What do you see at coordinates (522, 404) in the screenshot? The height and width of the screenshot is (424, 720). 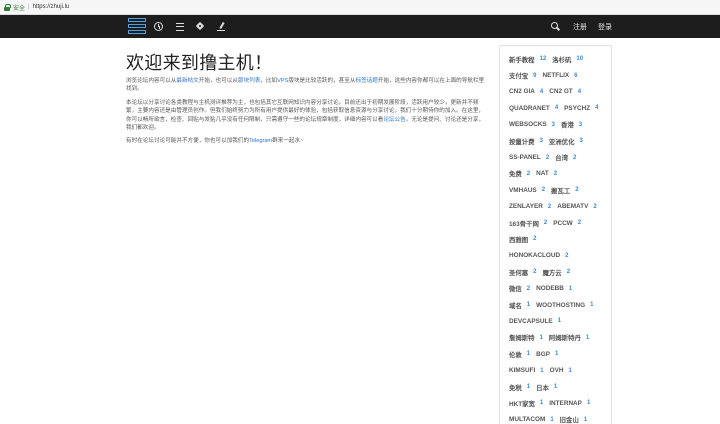 I see `tag-name: HKT家宽` at bounding box center [522, 404].